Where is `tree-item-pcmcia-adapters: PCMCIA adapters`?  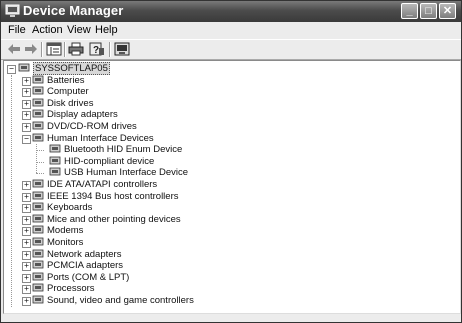
tree-item-pcmcia-adapters: PCMCIA adapters is located at coordinates (77, 265).